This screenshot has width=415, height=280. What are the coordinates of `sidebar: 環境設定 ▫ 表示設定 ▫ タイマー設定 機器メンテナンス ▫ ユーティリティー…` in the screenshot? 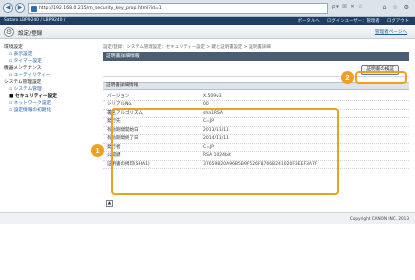 It's located at (49, 120).